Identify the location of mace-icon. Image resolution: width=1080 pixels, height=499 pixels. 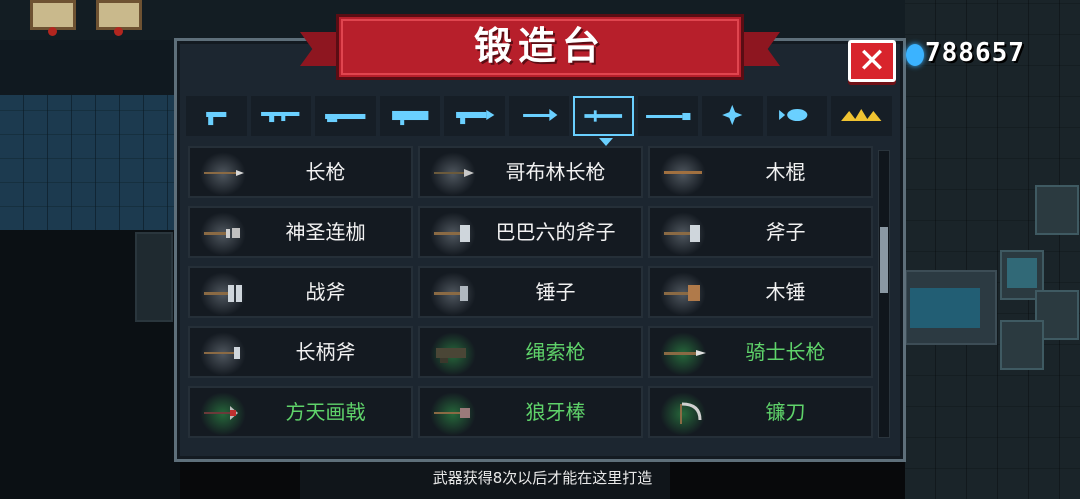
(452, 413).